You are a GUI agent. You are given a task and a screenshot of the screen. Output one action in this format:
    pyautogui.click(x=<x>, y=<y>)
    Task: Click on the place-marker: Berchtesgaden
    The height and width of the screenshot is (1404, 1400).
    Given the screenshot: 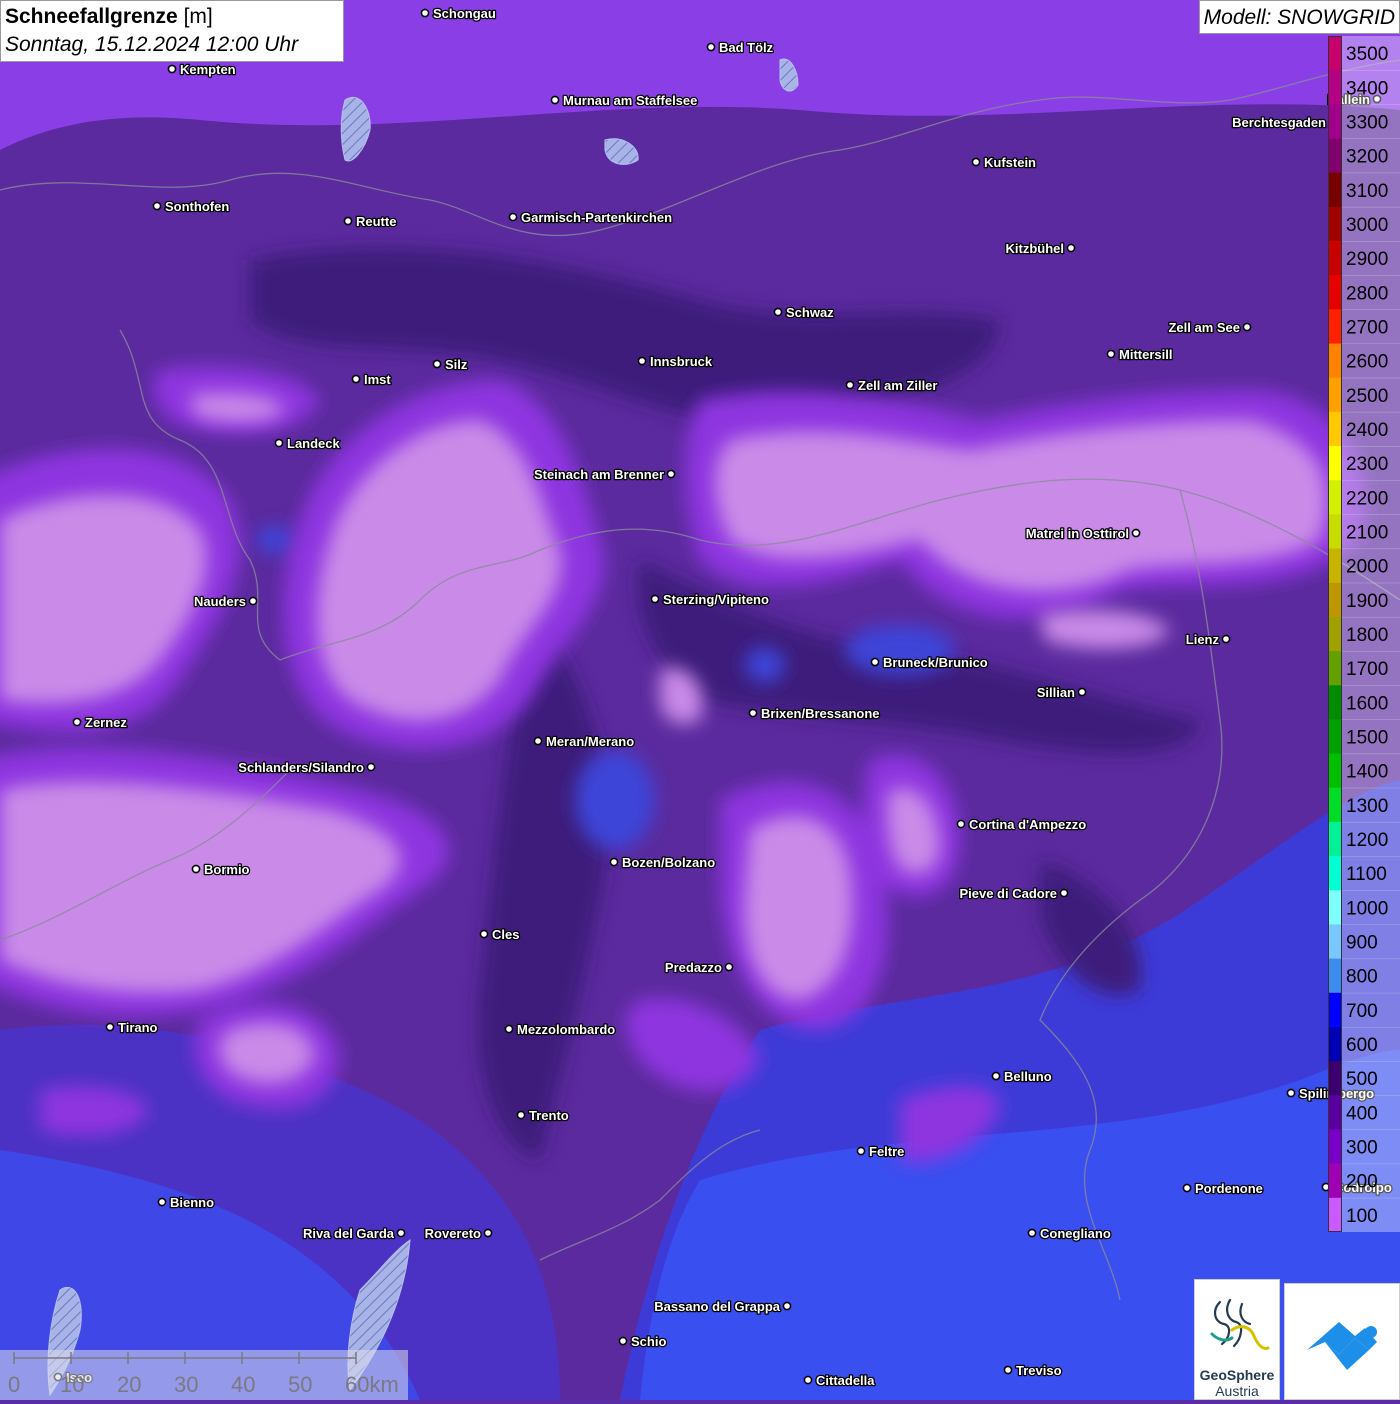 What is the action you would take?
    pyautogui.click(x=1284, y=122)
    